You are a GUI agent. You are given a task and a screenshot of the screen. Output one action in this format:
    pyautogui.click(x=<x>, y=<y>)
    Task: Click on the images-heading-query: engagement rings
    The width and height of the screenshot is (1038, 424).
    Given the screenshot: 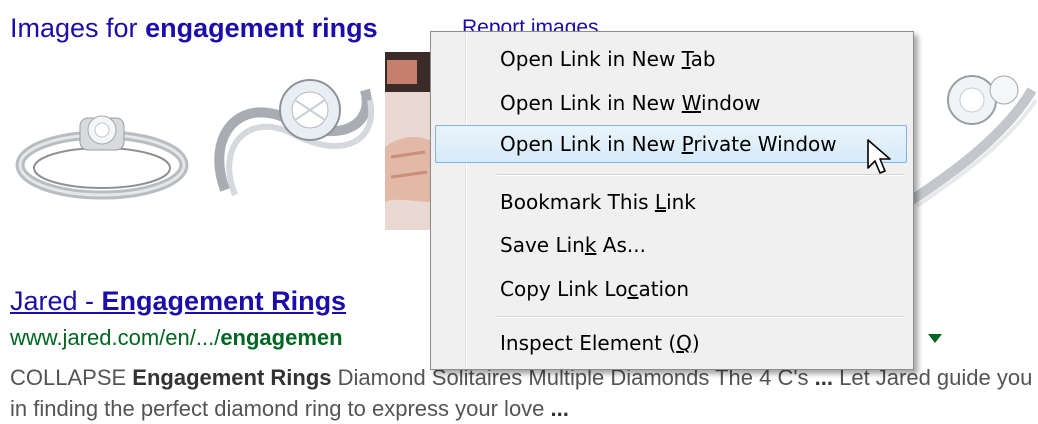 What is the action you would take?
    pyautogui.click(x=261, y=28)
    